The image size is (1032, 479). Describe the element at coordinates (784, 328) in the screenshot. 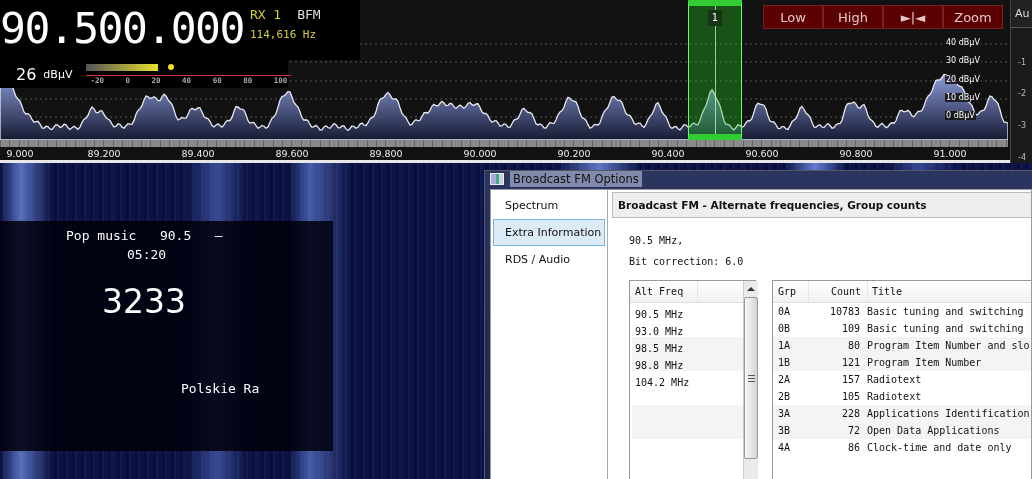

I see `table-cell-text: 0B` at that location.